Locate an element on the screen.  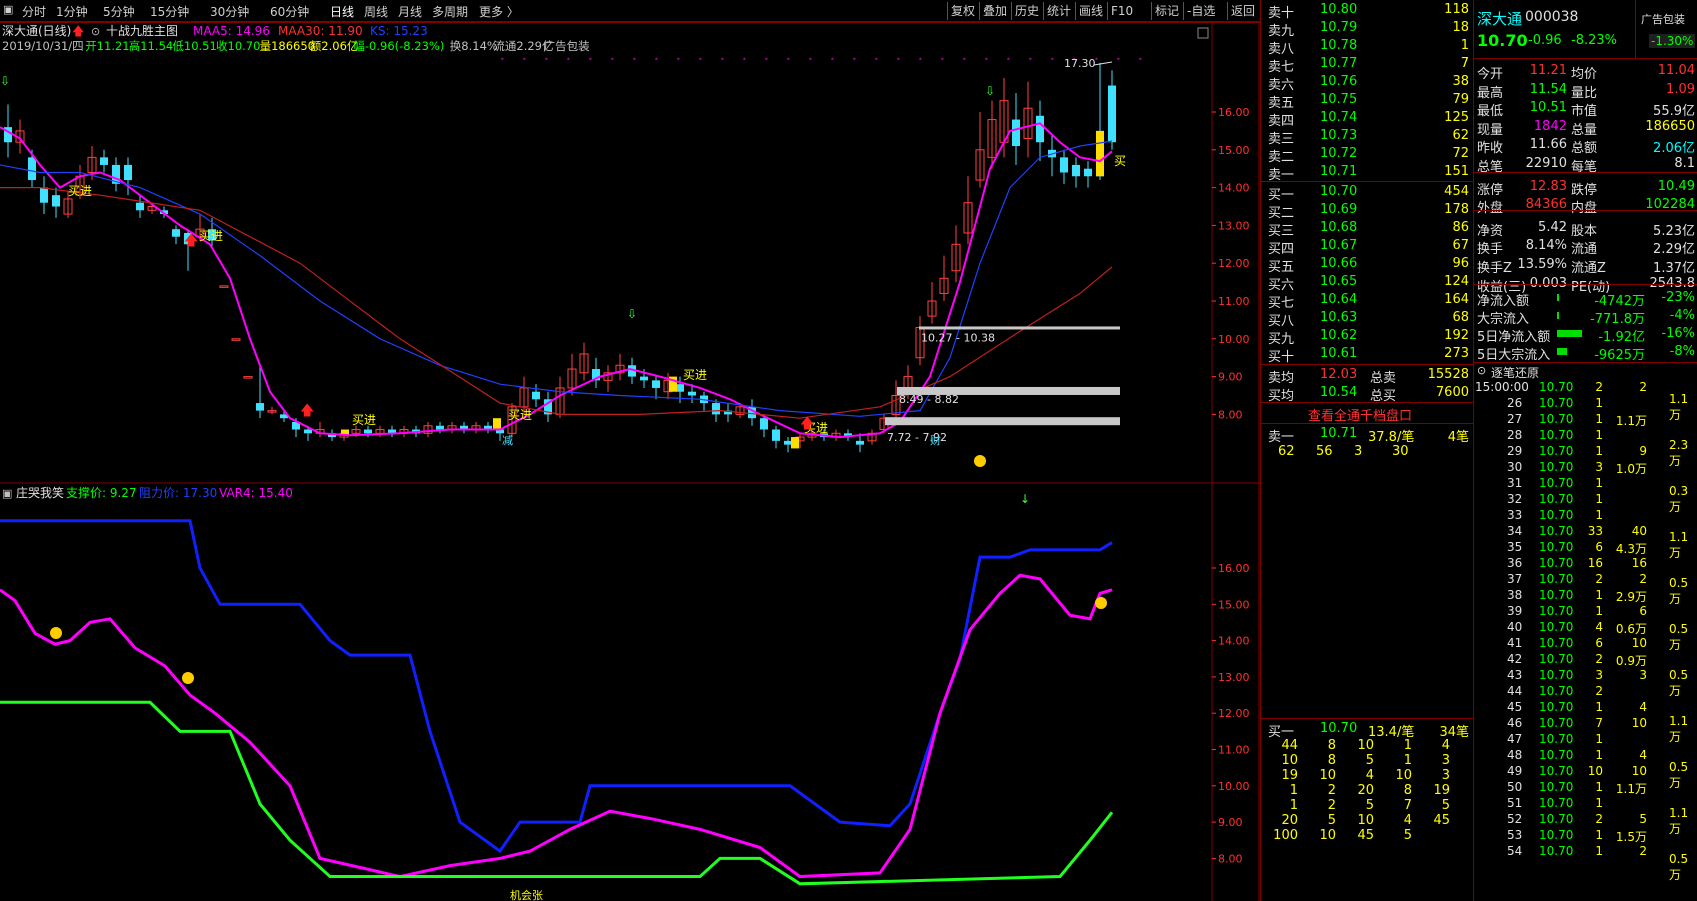
period-tab: 1分钟 is located at coordinates (72, 11).